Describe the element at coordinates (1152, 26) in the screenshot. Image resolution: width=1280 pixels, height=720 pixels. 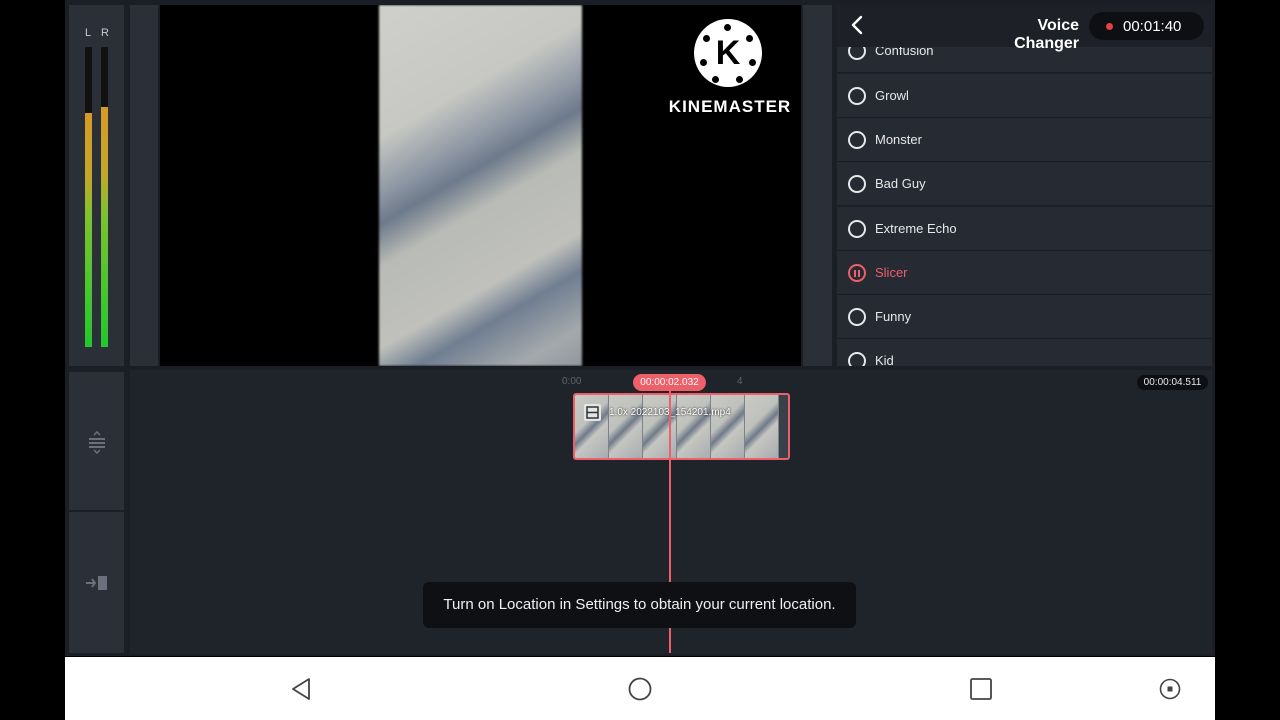
I see `recording-time: 00:01:40` at that location.